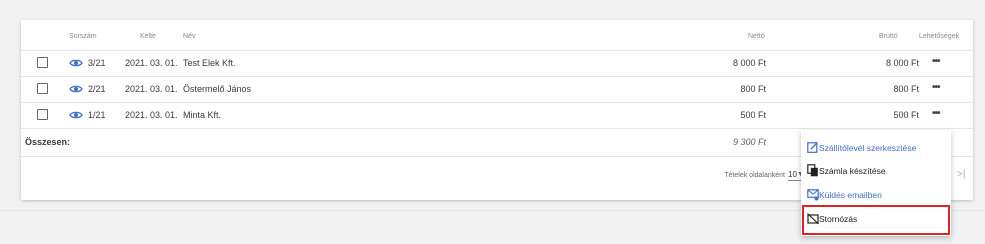 This screenshot has height=244, width=985. I want to click on row-gross: 500 Ft, so click(906, 115).